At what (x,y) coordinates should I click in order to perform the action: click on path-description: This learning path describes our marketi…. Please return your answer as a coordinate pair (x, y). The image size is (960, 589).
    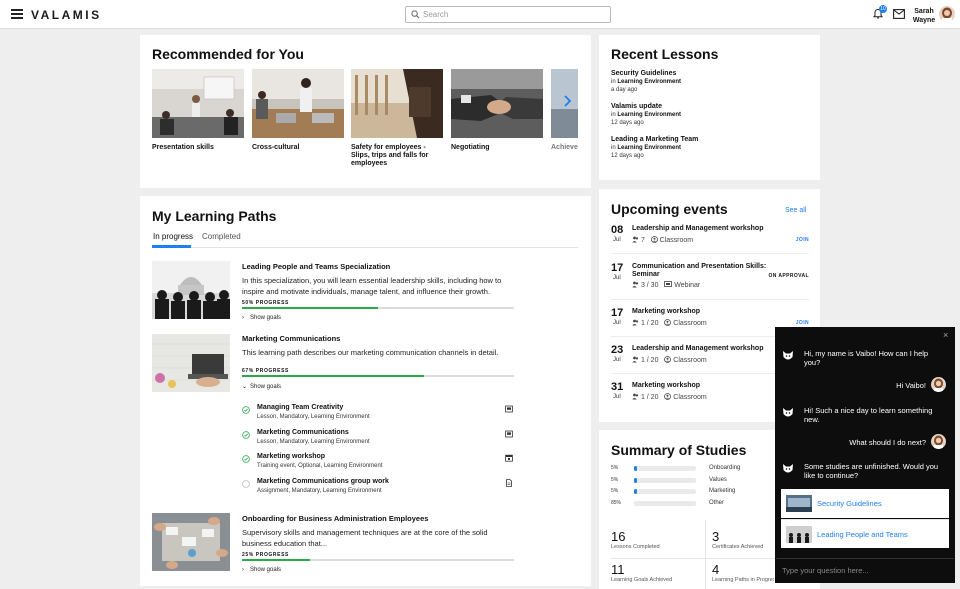
    Looking at the image, I should click on (370, 352).